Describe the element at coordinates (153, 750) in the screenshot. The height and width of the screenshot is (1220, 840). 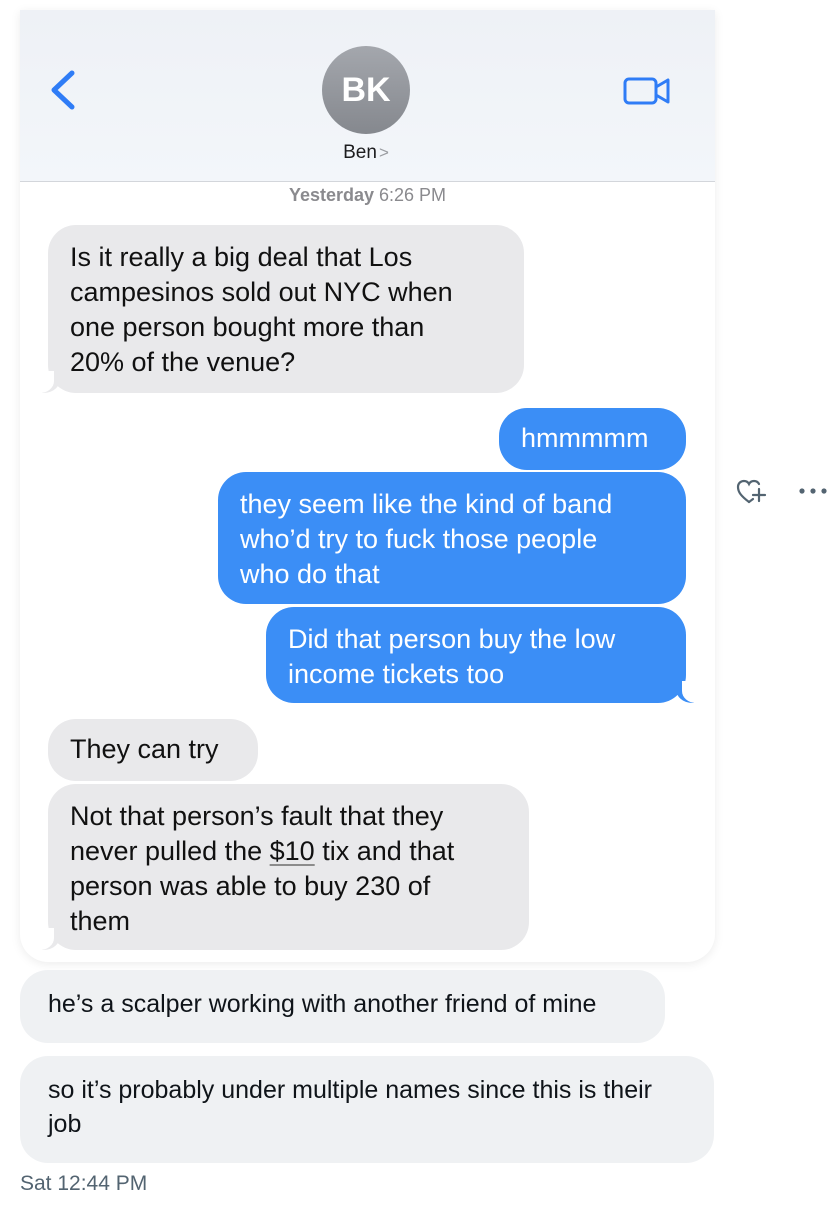
I see `message-bubble-incoming: They can try` at that location.